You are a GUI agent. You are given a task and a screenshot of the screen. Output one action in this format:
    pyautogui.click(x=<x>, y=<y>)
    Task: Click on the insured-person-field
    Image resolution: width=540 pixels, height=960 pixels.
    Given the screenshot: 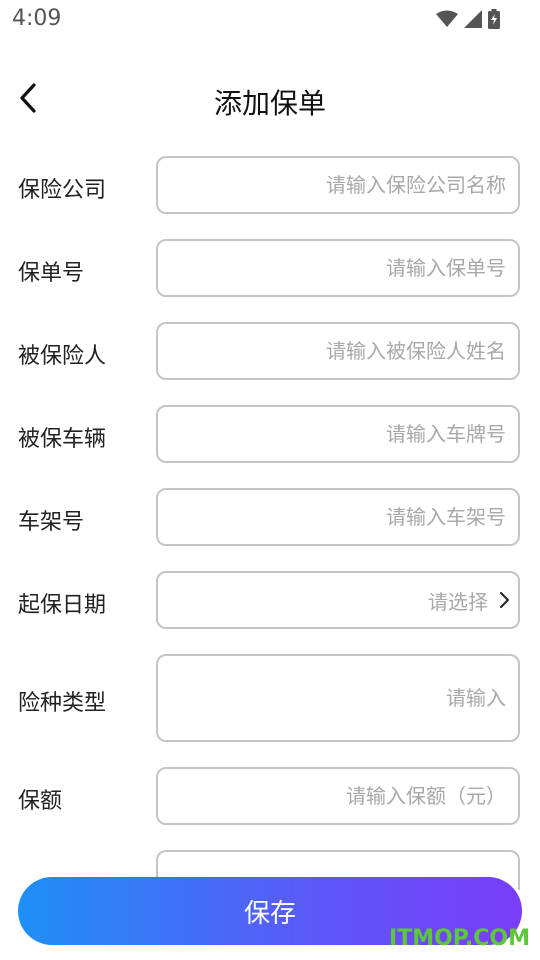 What is the action you would take?
    pyautogui.click(x=338, y=351)
    